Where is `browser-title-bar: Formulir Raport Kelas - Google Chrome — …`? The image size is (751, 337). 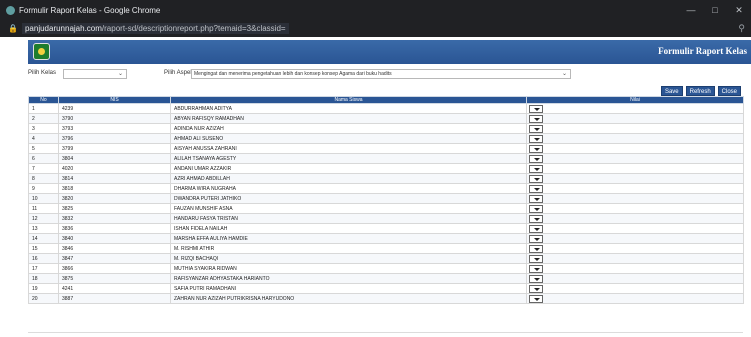 browser-title-bar: Formulir Raport Kelas - Google Chrome — … is located at coordinates (375, 10).